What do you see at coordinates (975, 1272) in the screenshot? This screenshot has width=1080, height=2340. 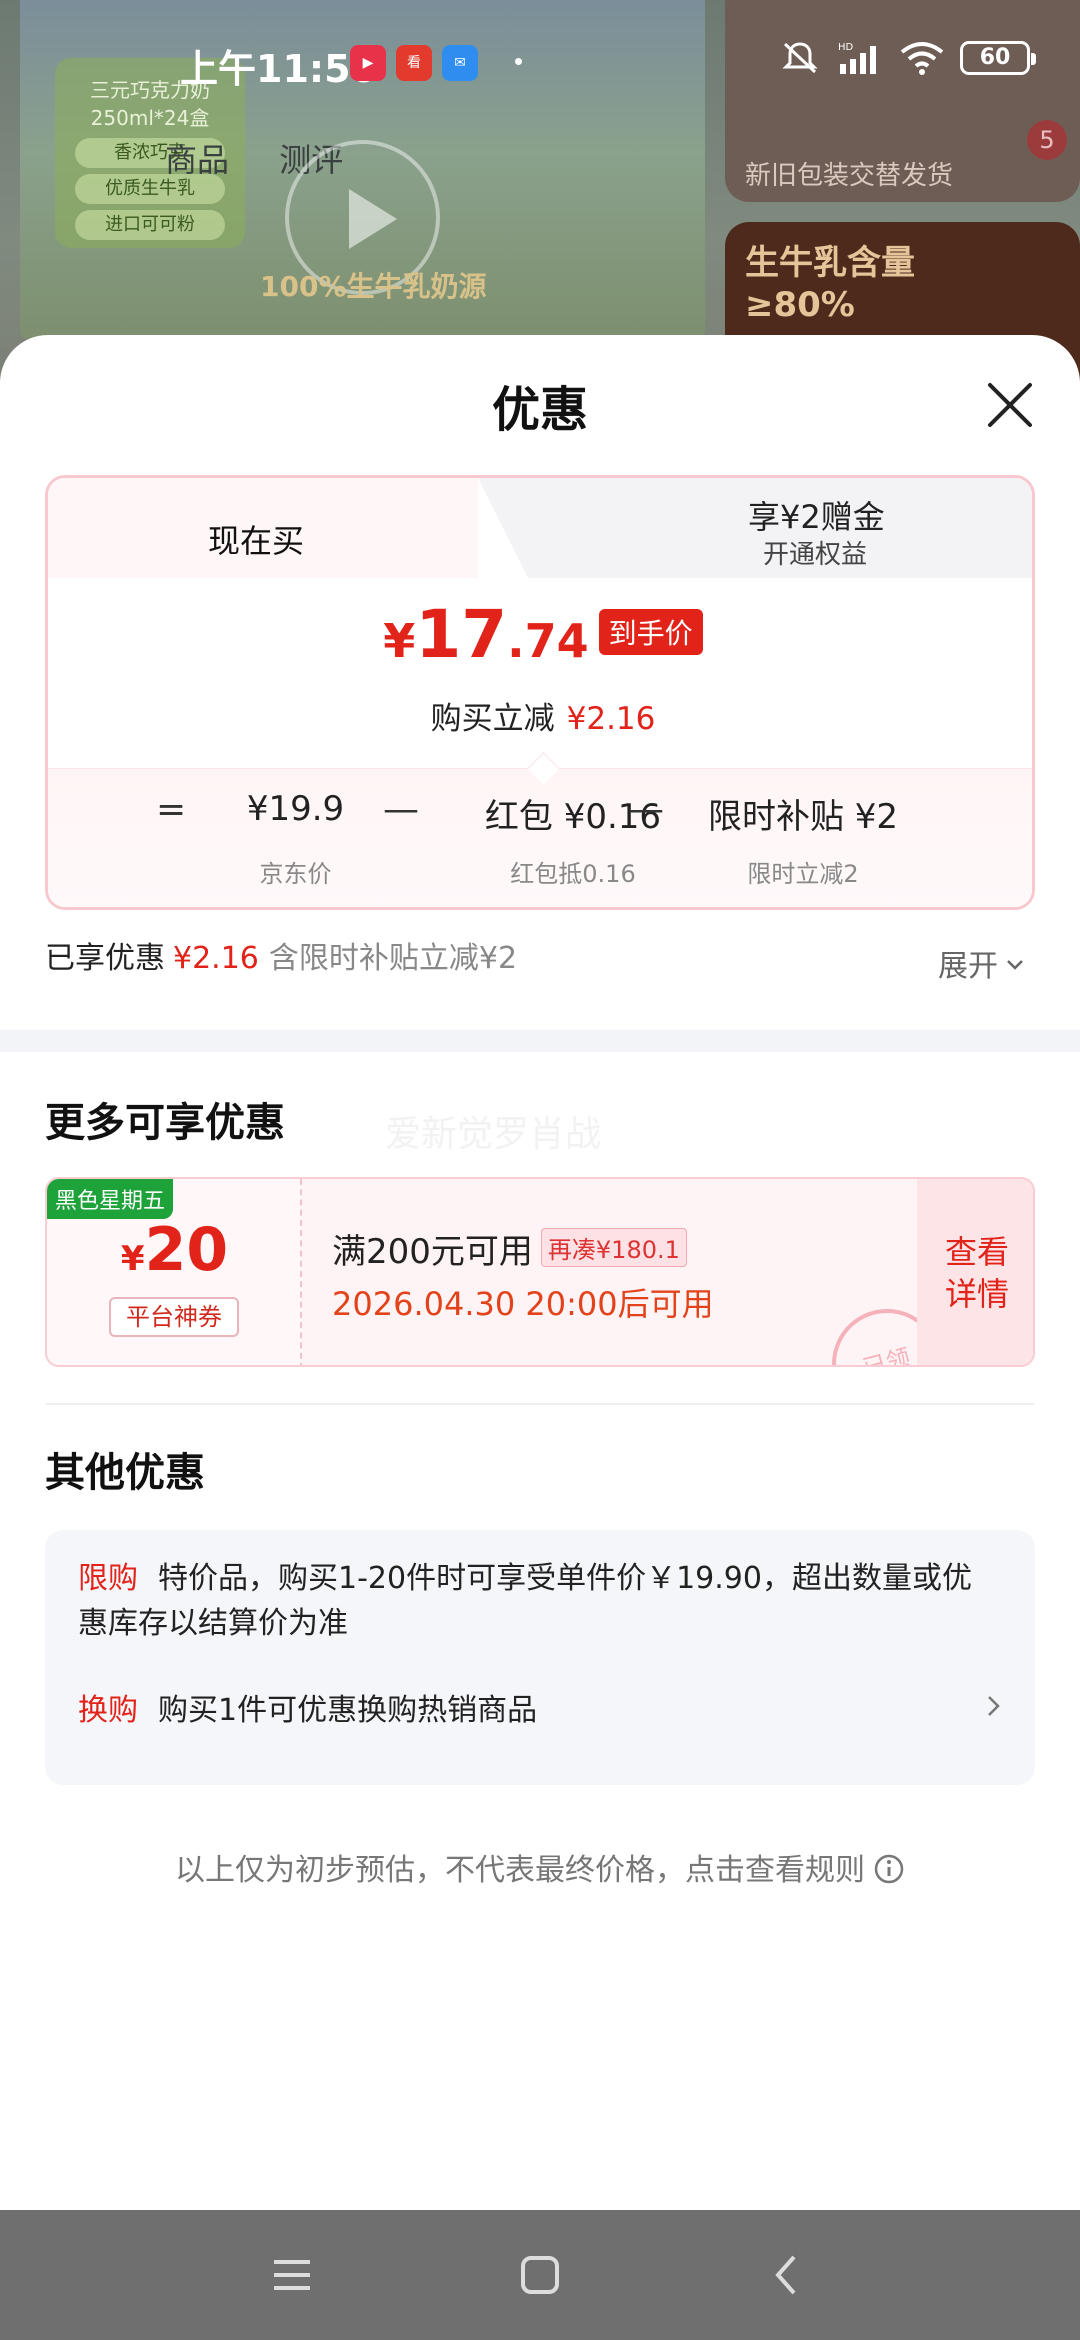 I see `coupon-detail-button: 查看 详情` at bounding box center [975, 1272].